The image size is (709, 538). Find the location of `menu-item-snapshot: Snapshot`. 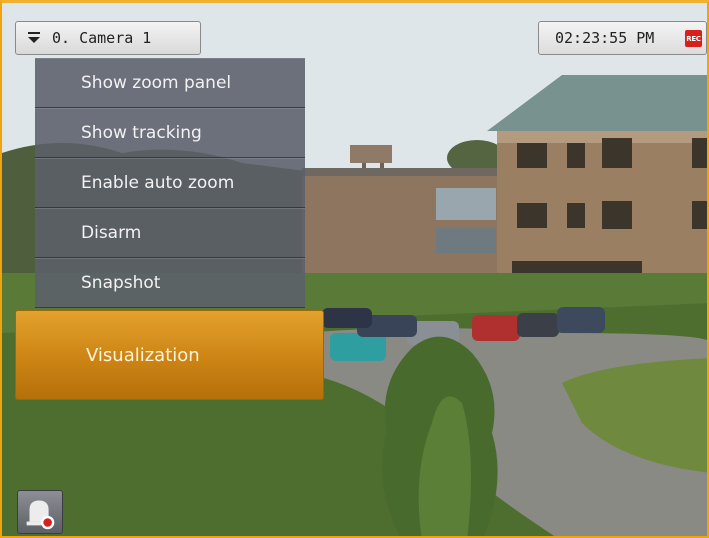

menu-item-snapshot: Snapshot is located at coordinates (170, 283).